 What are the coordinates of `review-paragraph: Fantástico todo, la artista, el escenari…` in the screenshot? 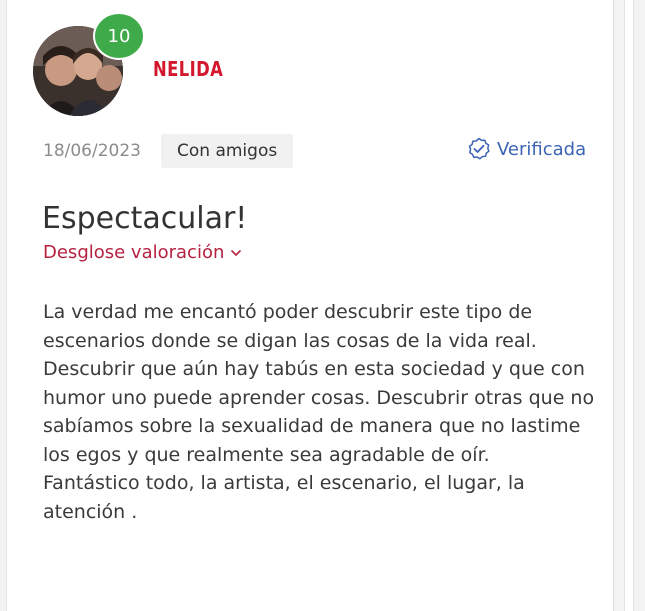 It's located at (284, 497).